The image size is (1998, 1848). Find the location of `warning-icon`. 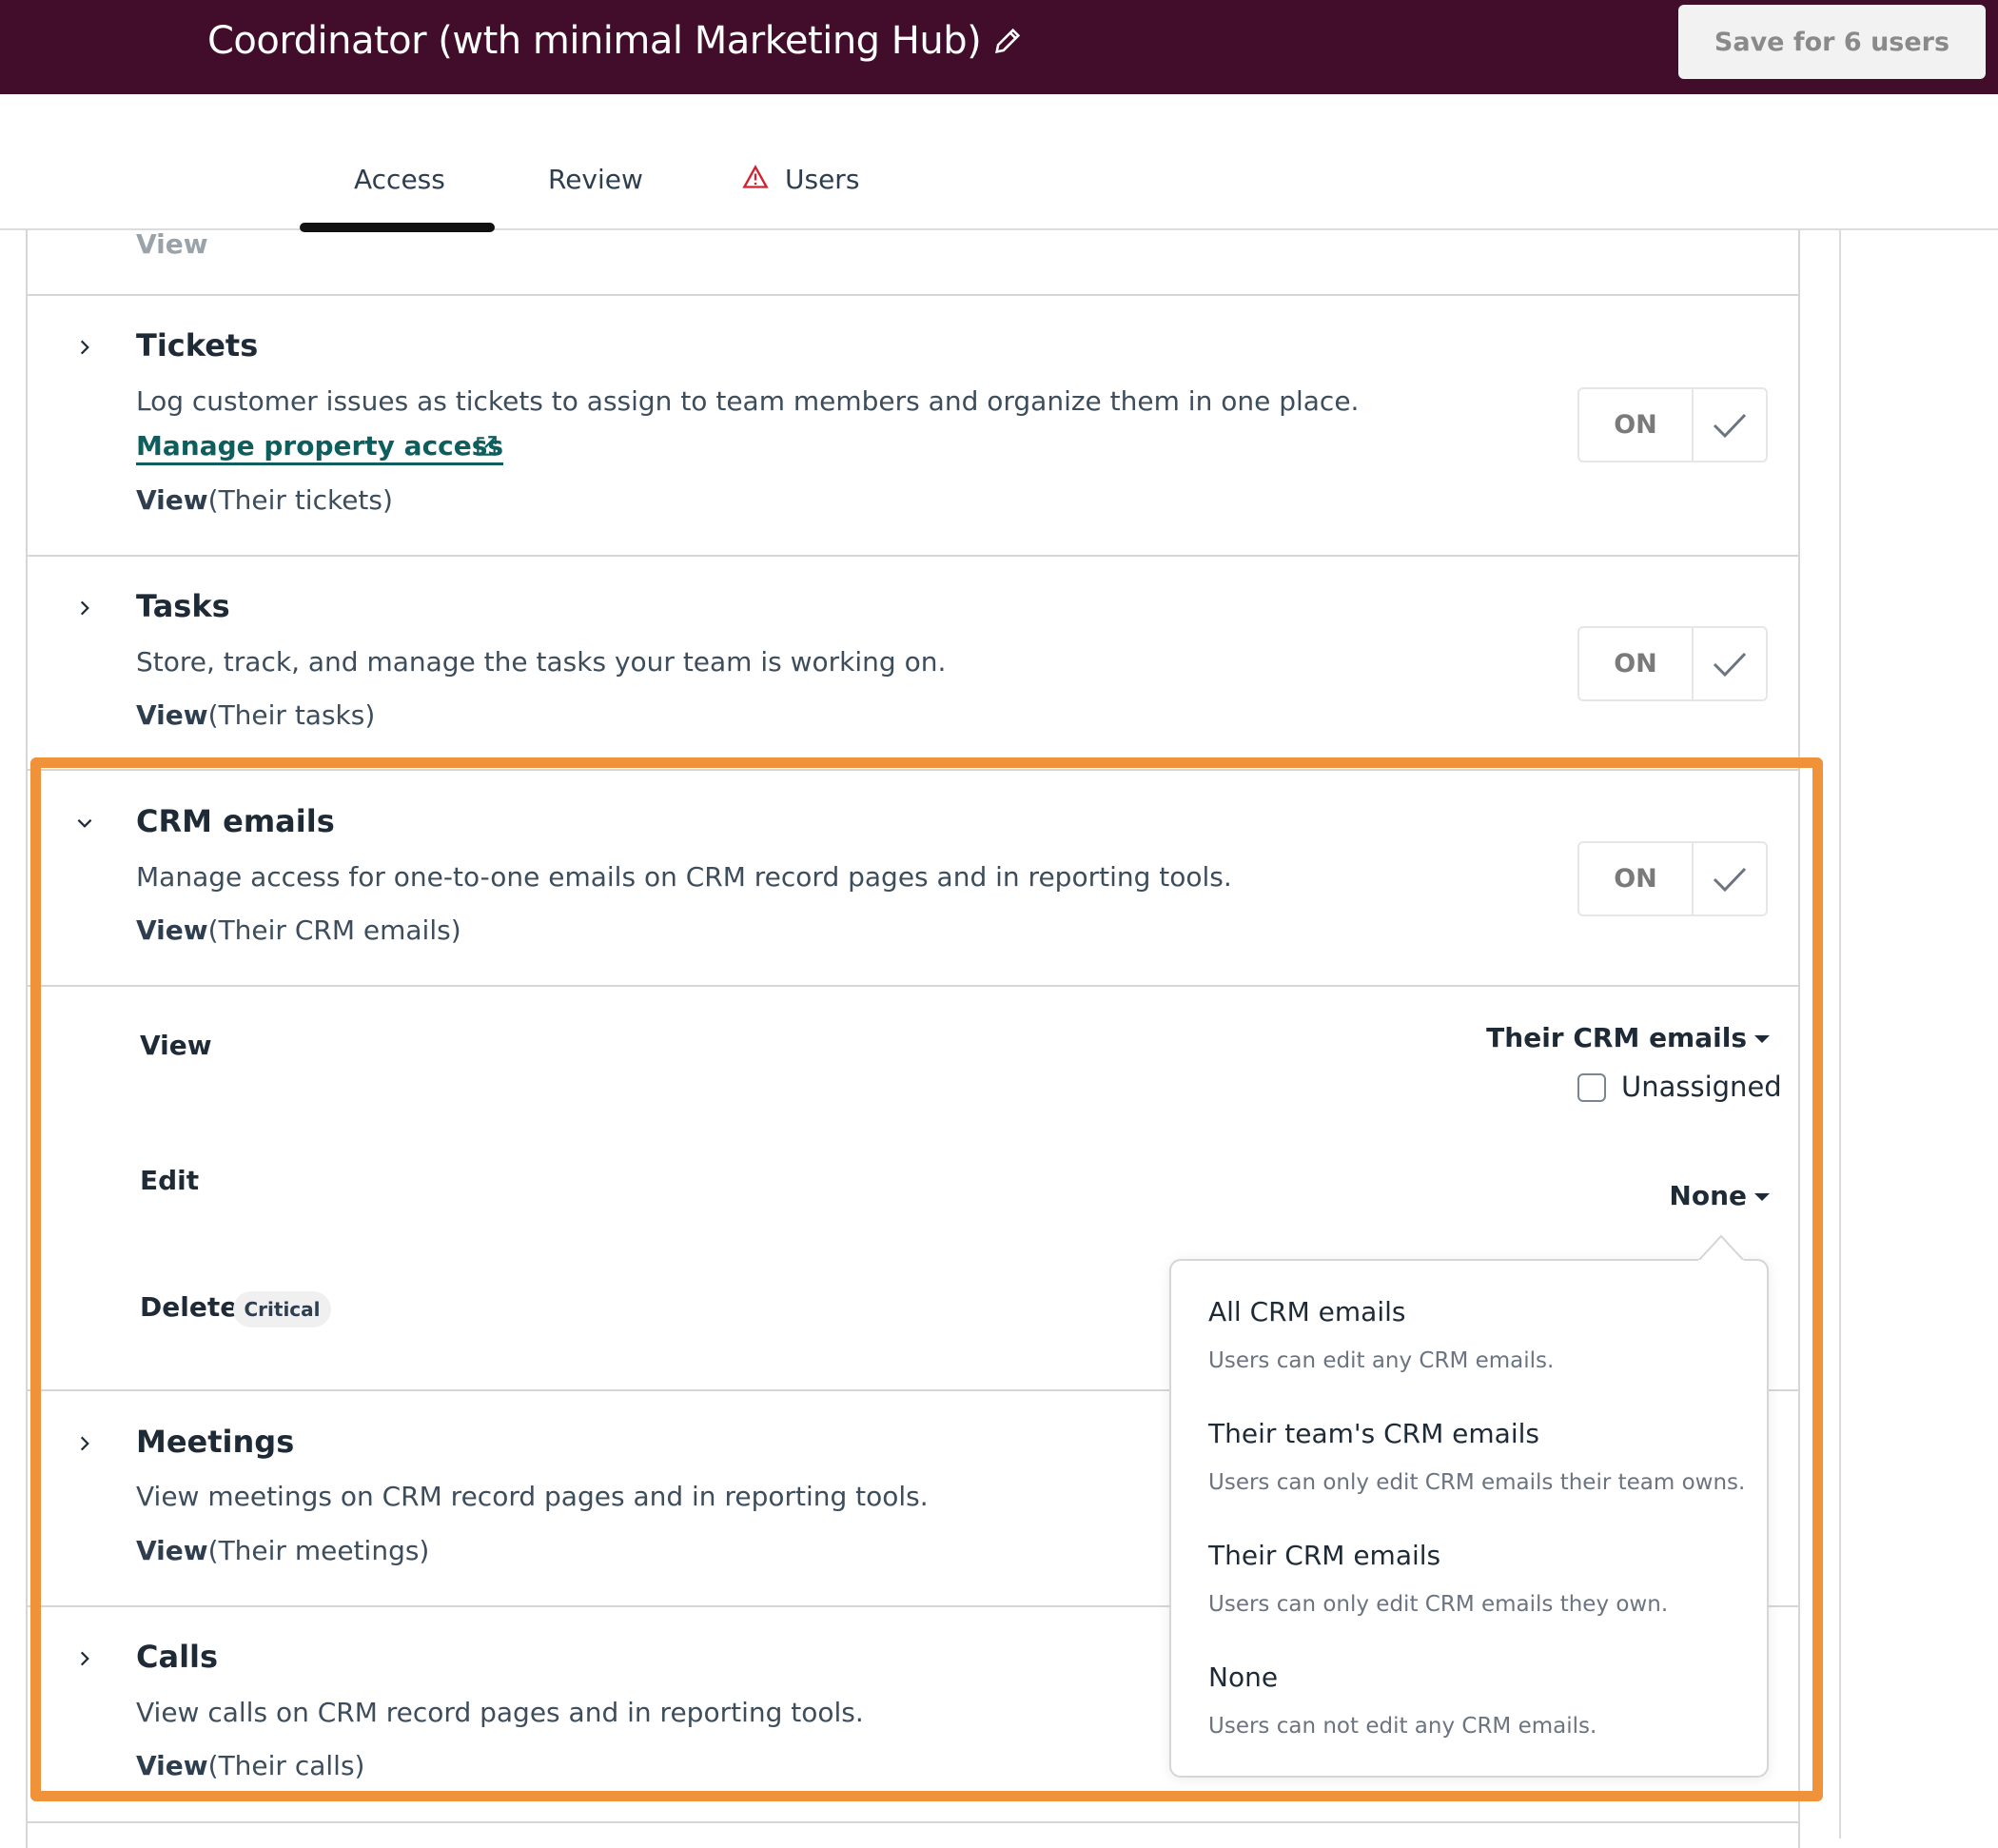

warning-icon is located at coordinates (755, 177).